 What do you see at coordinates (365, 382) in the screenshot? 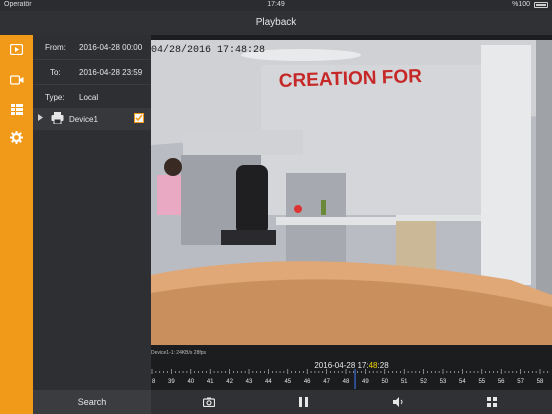
I see `timeline-tick-label: 49` at bounding box center [365, 382].